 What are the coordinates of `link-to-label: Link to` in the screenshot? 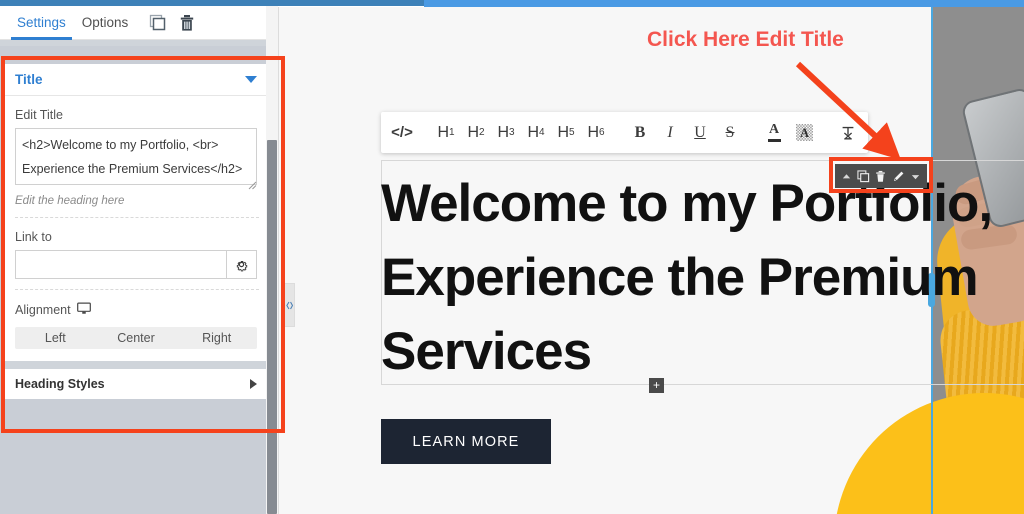 It's located at (33, 237).